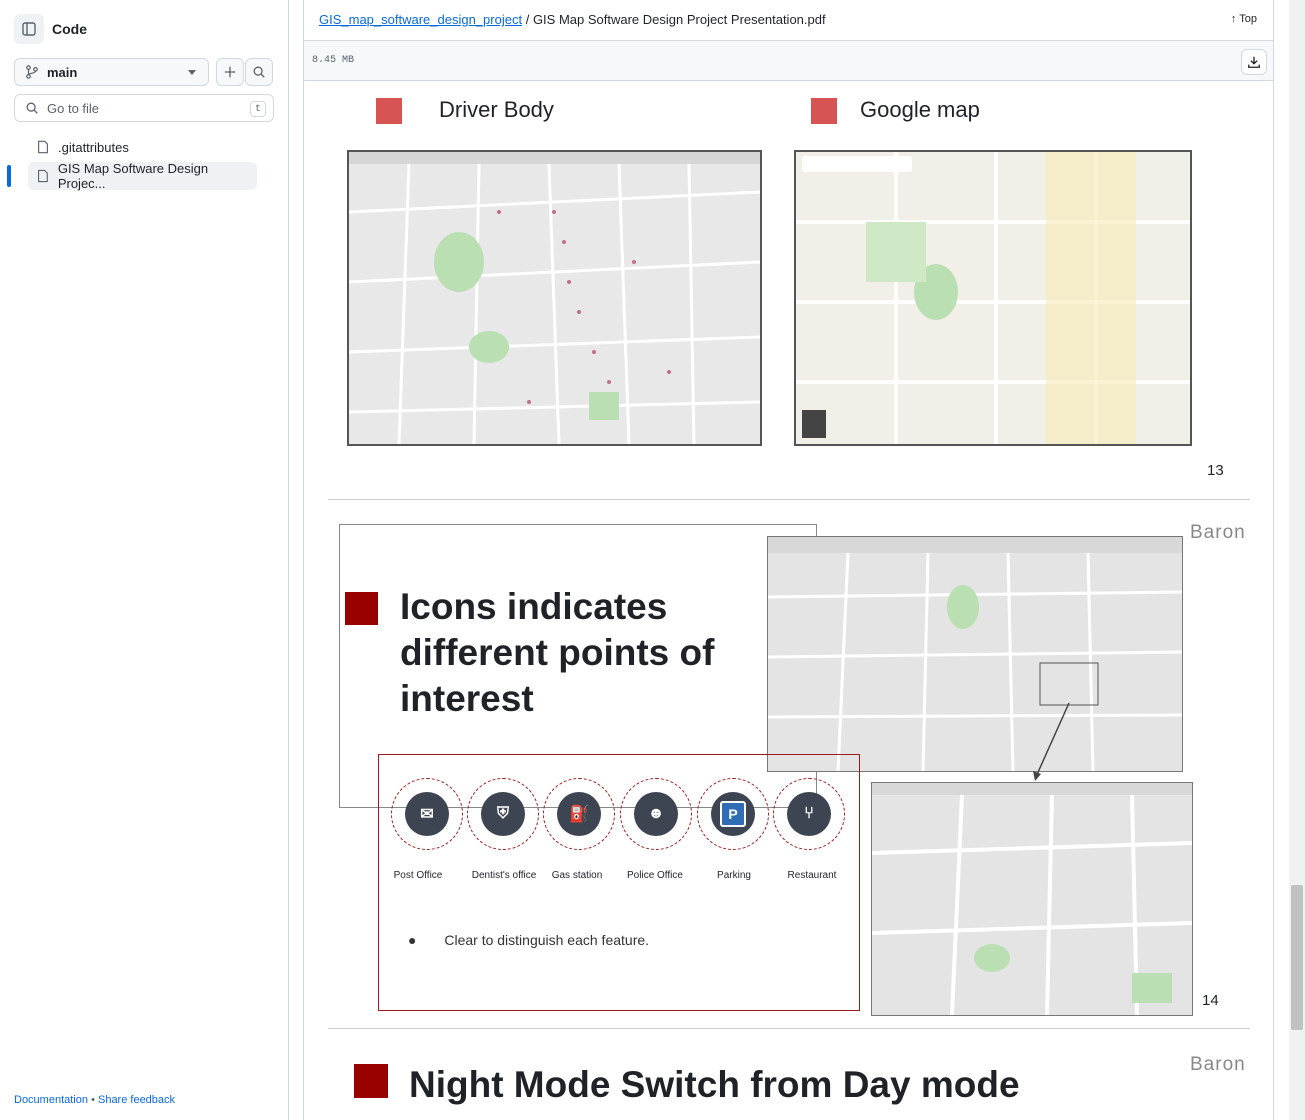 Image resolution: width=1305 pixels, height=1120 pixels. I want to click on dentist-icon: ⛨, so click(503, 814).